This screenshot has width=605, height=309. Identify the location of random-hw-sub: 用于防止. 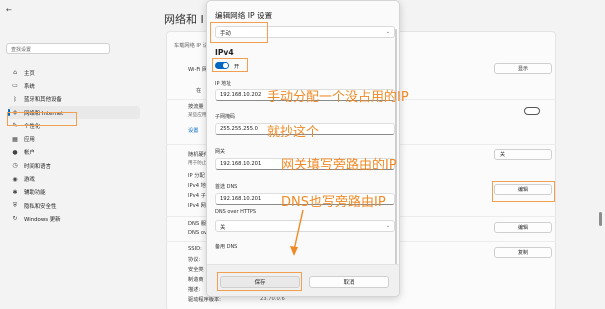
(197, 163).